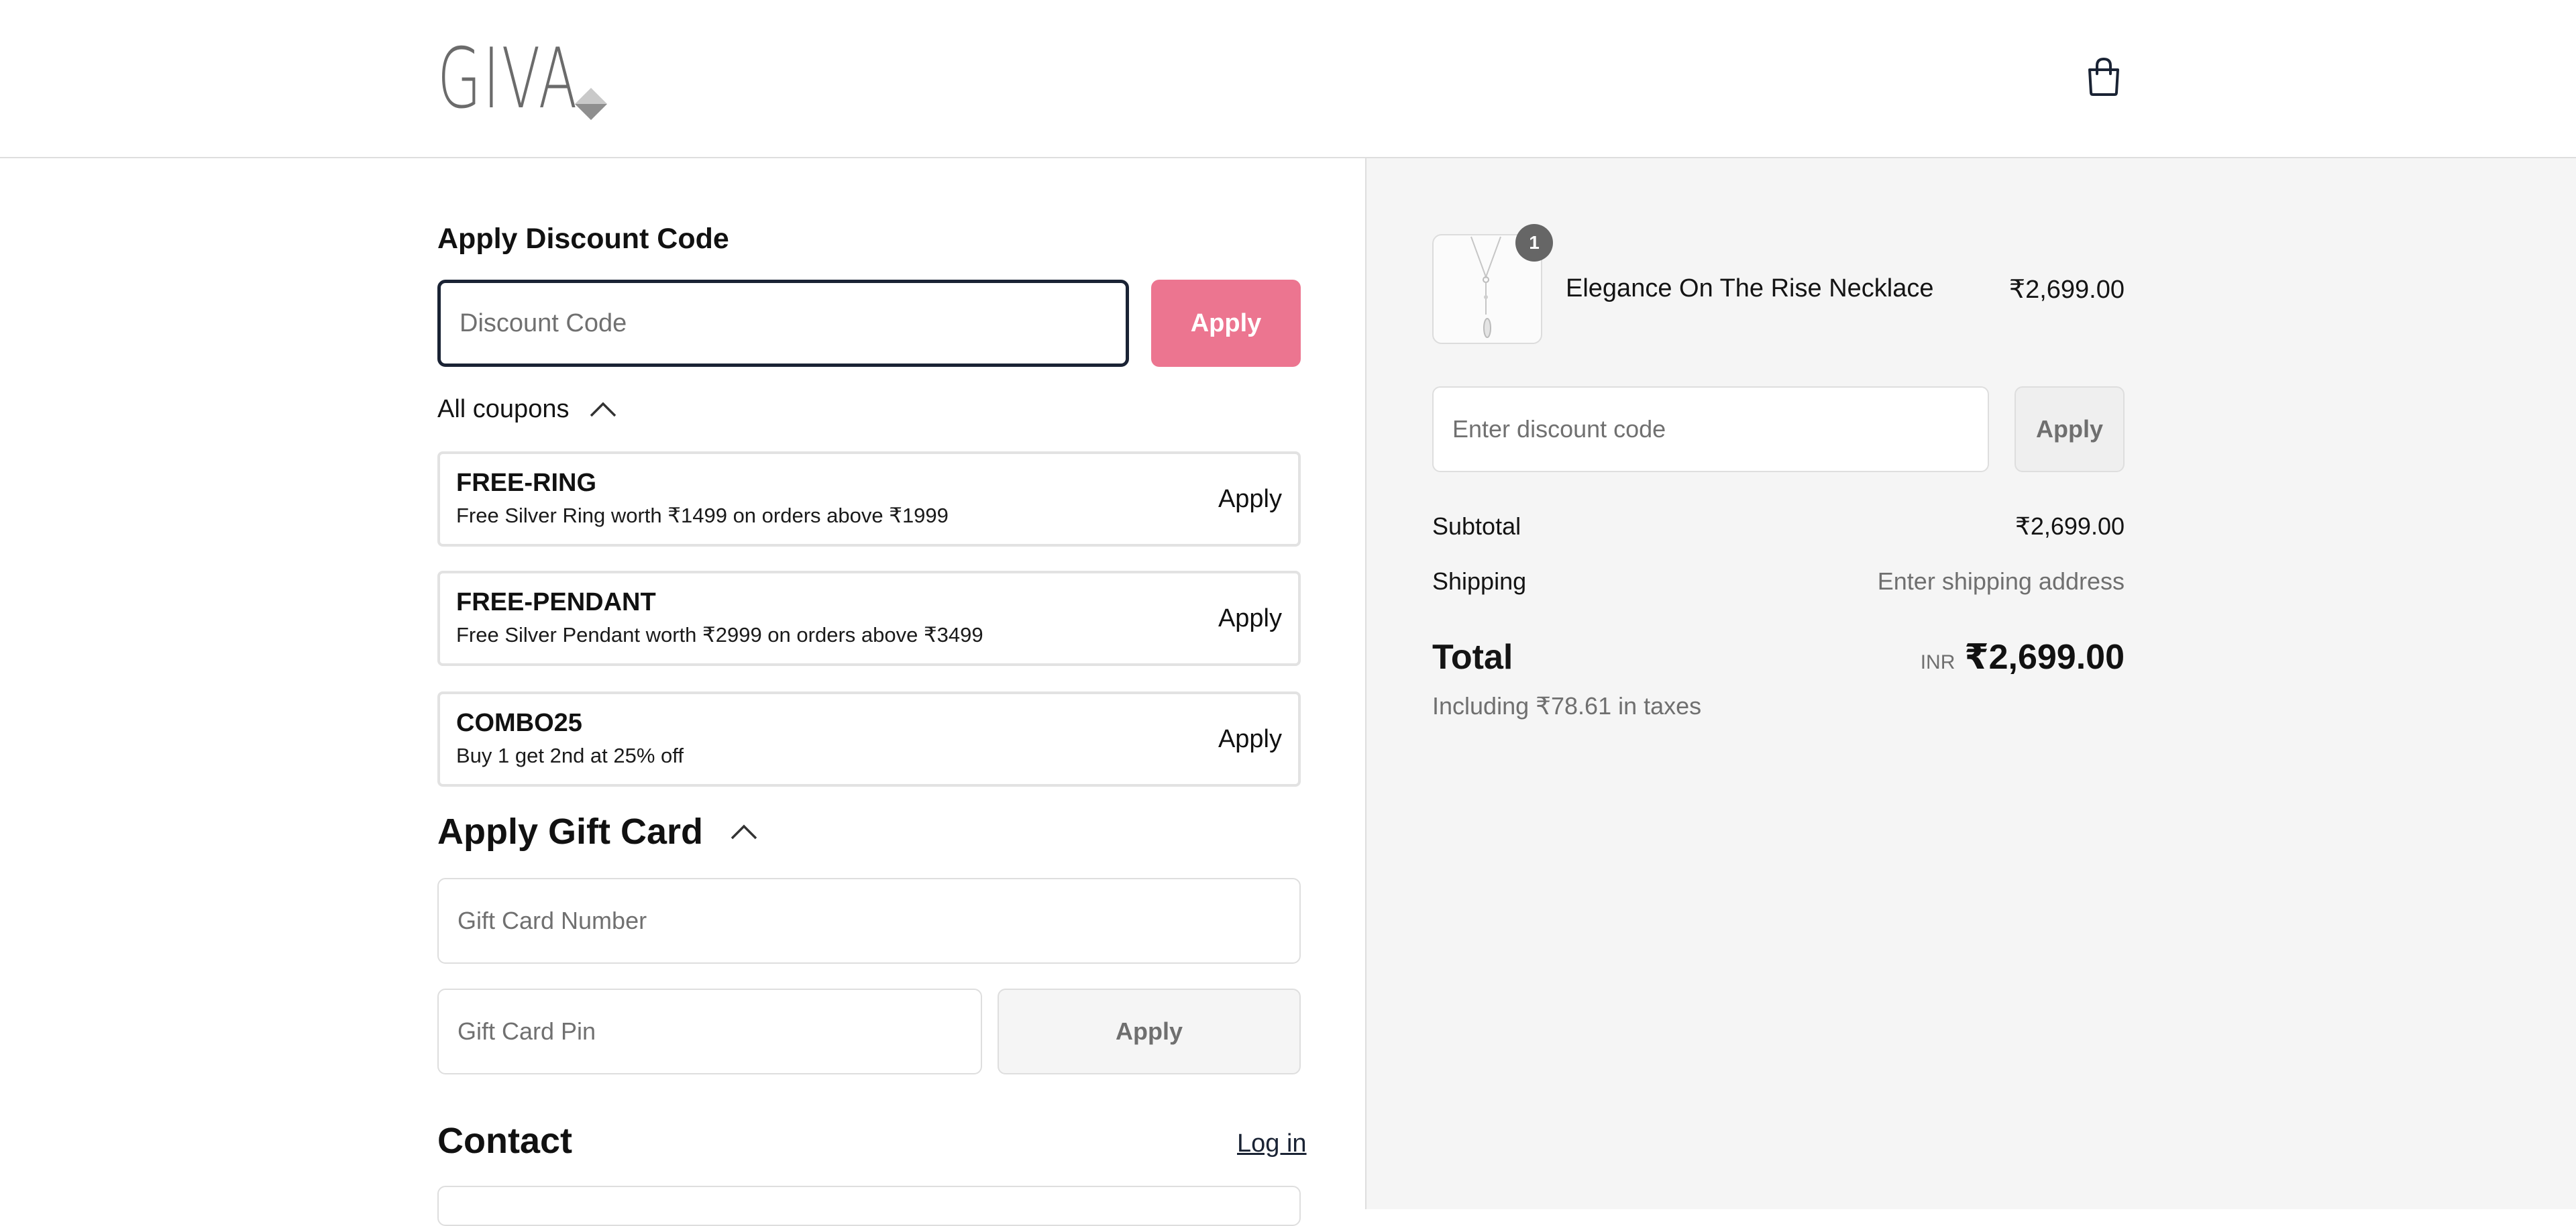 This screenshot has height=1226, width=2576. What do you see at coordinates (504, 1141) in the screenshot?
I see `contact-title: Contact` at bounding box center [504, 1141].